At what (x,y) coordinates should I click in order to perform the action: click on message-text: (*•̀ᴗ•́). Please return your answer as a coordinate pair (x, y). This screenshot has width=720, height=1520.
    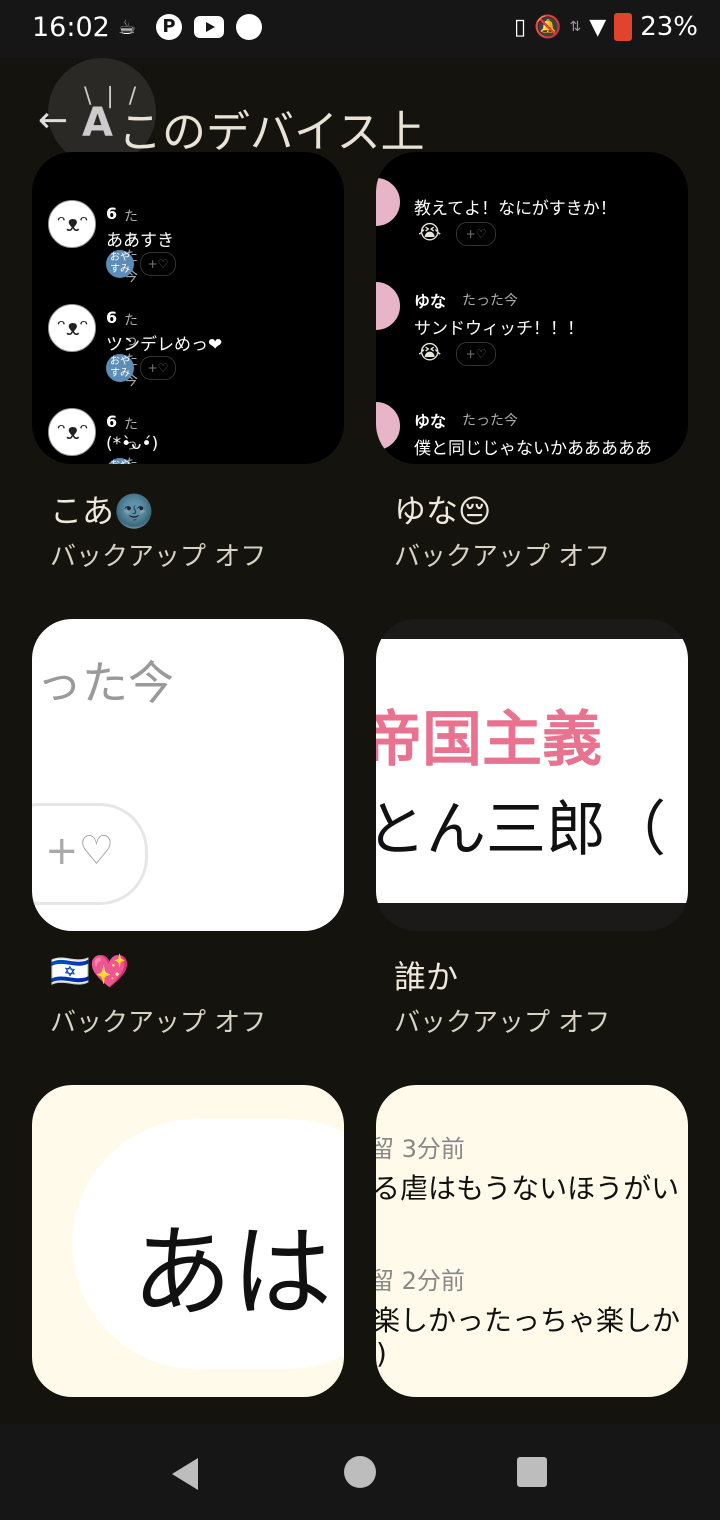
    Looking at the image, I should click on (132, 444).